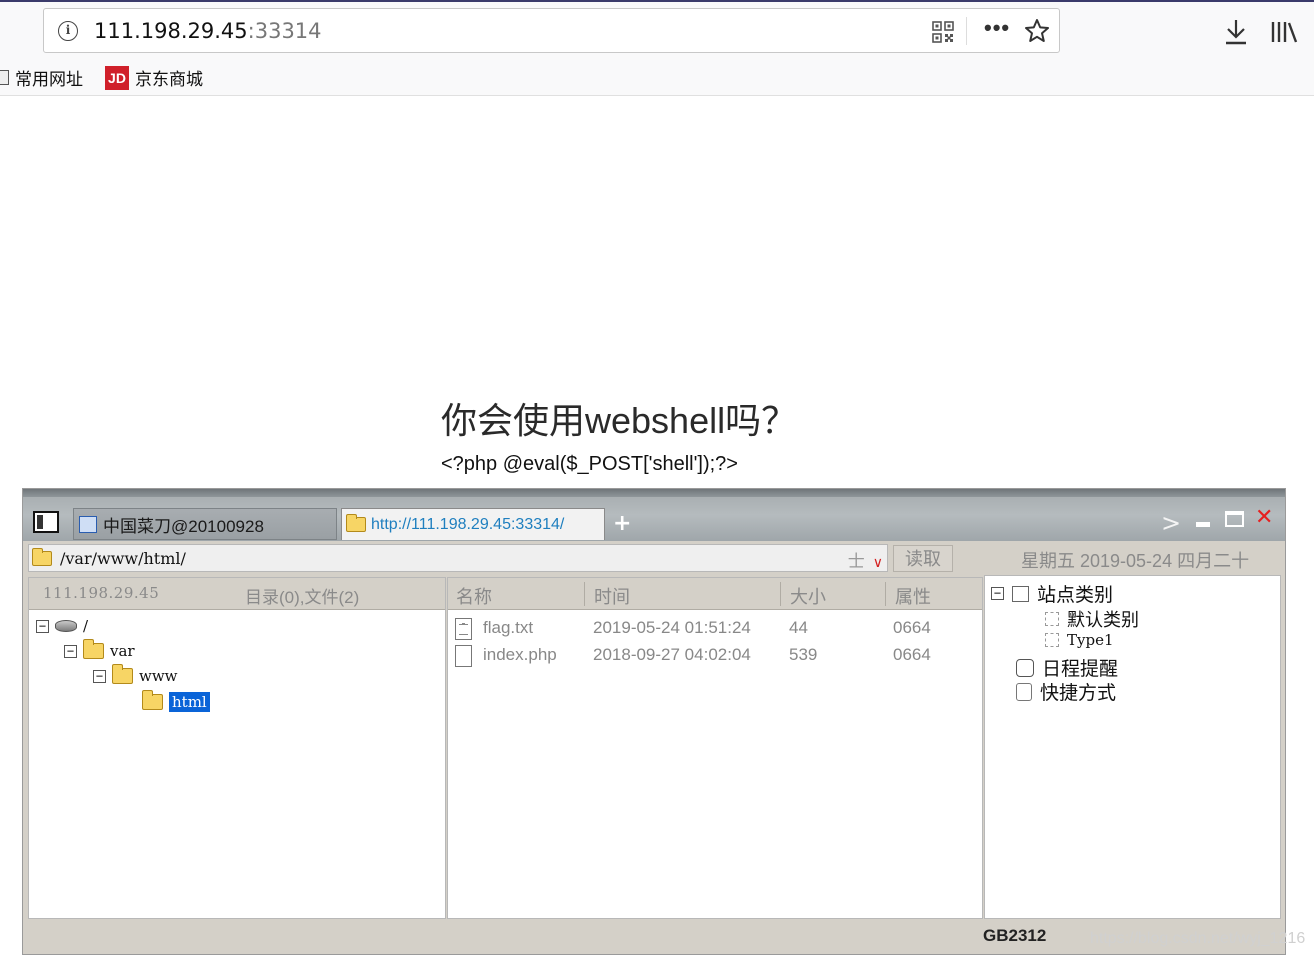 This screenshot has height=960, width=1314. What do you see at coordinates (1103, 620) in the screenshot?
I see `default-category-label: 默认类别` at bounding box center [1103, 620].